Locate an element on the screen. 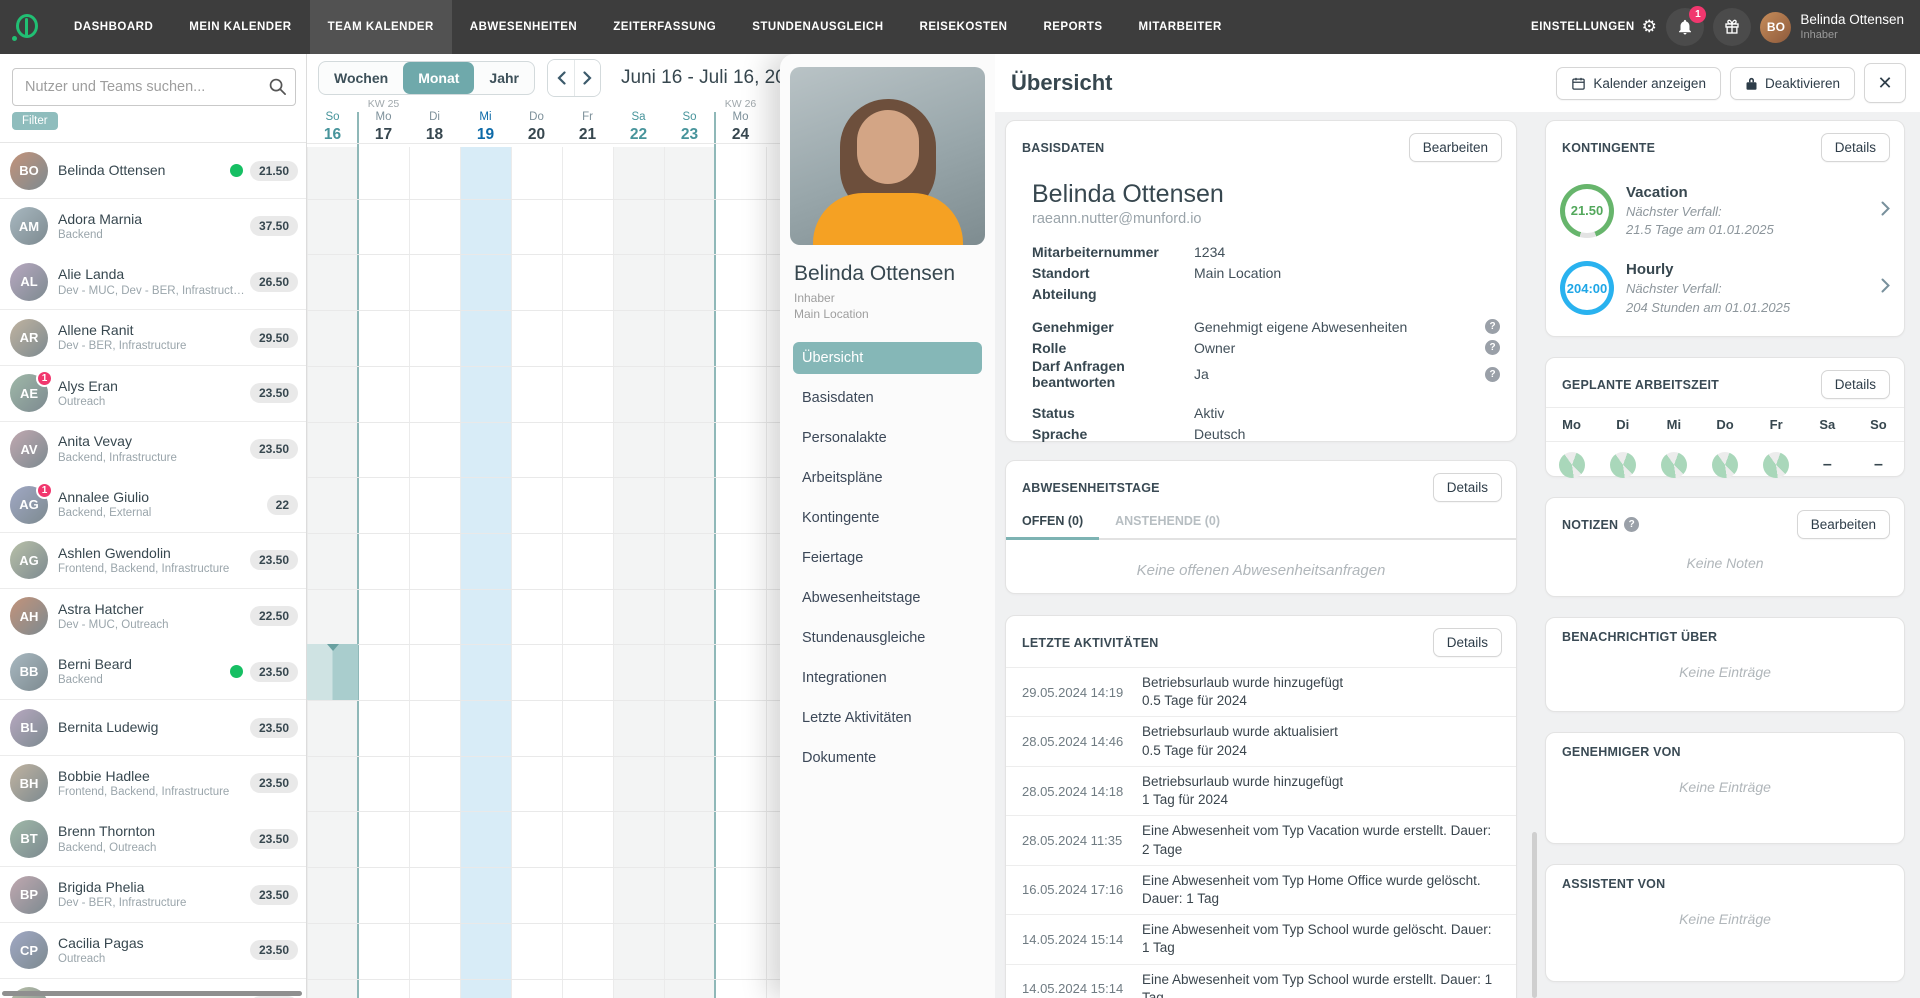 The height and width of the screenshot is (998, 1920). deactivate-button: Deaktivieren is located at coordinates (1792, 83).